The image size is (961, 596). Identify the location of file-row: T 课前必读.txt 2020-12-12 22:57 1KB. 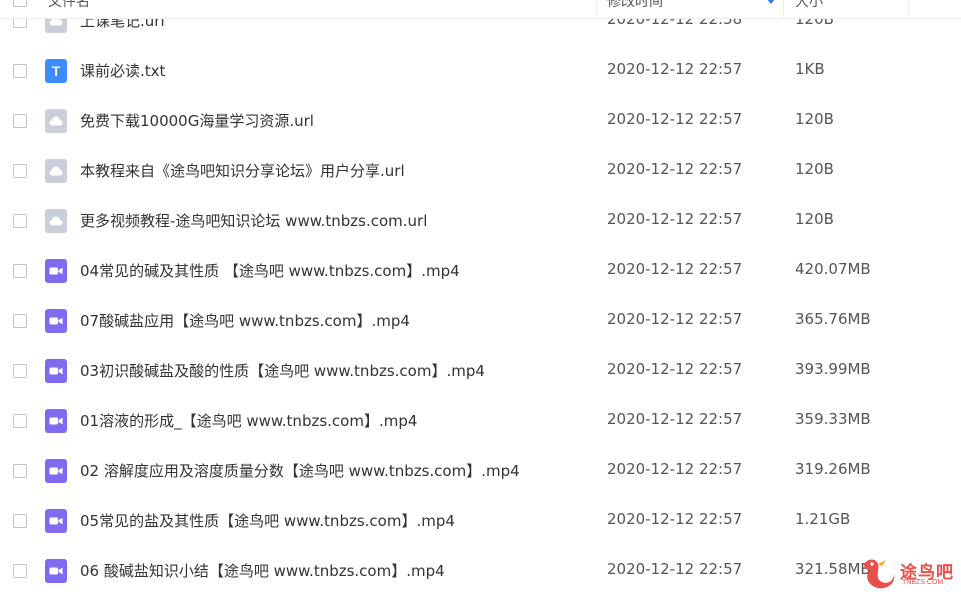
(480, 71).